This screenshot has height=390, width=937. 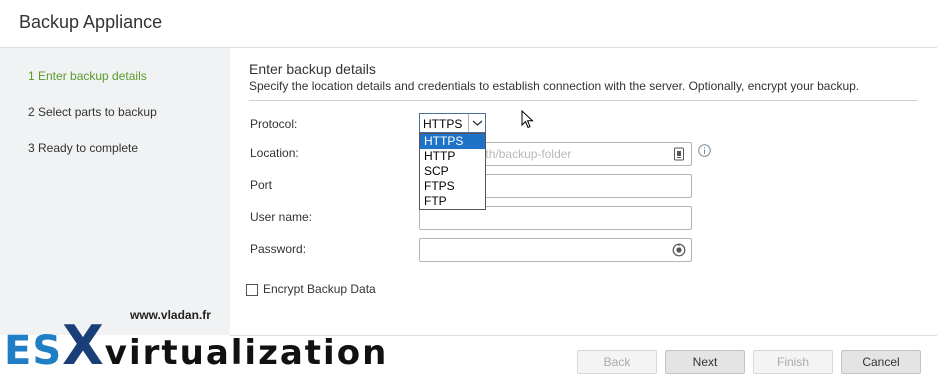 What do you see at coordinates (91, 22) in the screenshot?
I see `window-title: Backup Appliance` at bounding box center [91, 22].